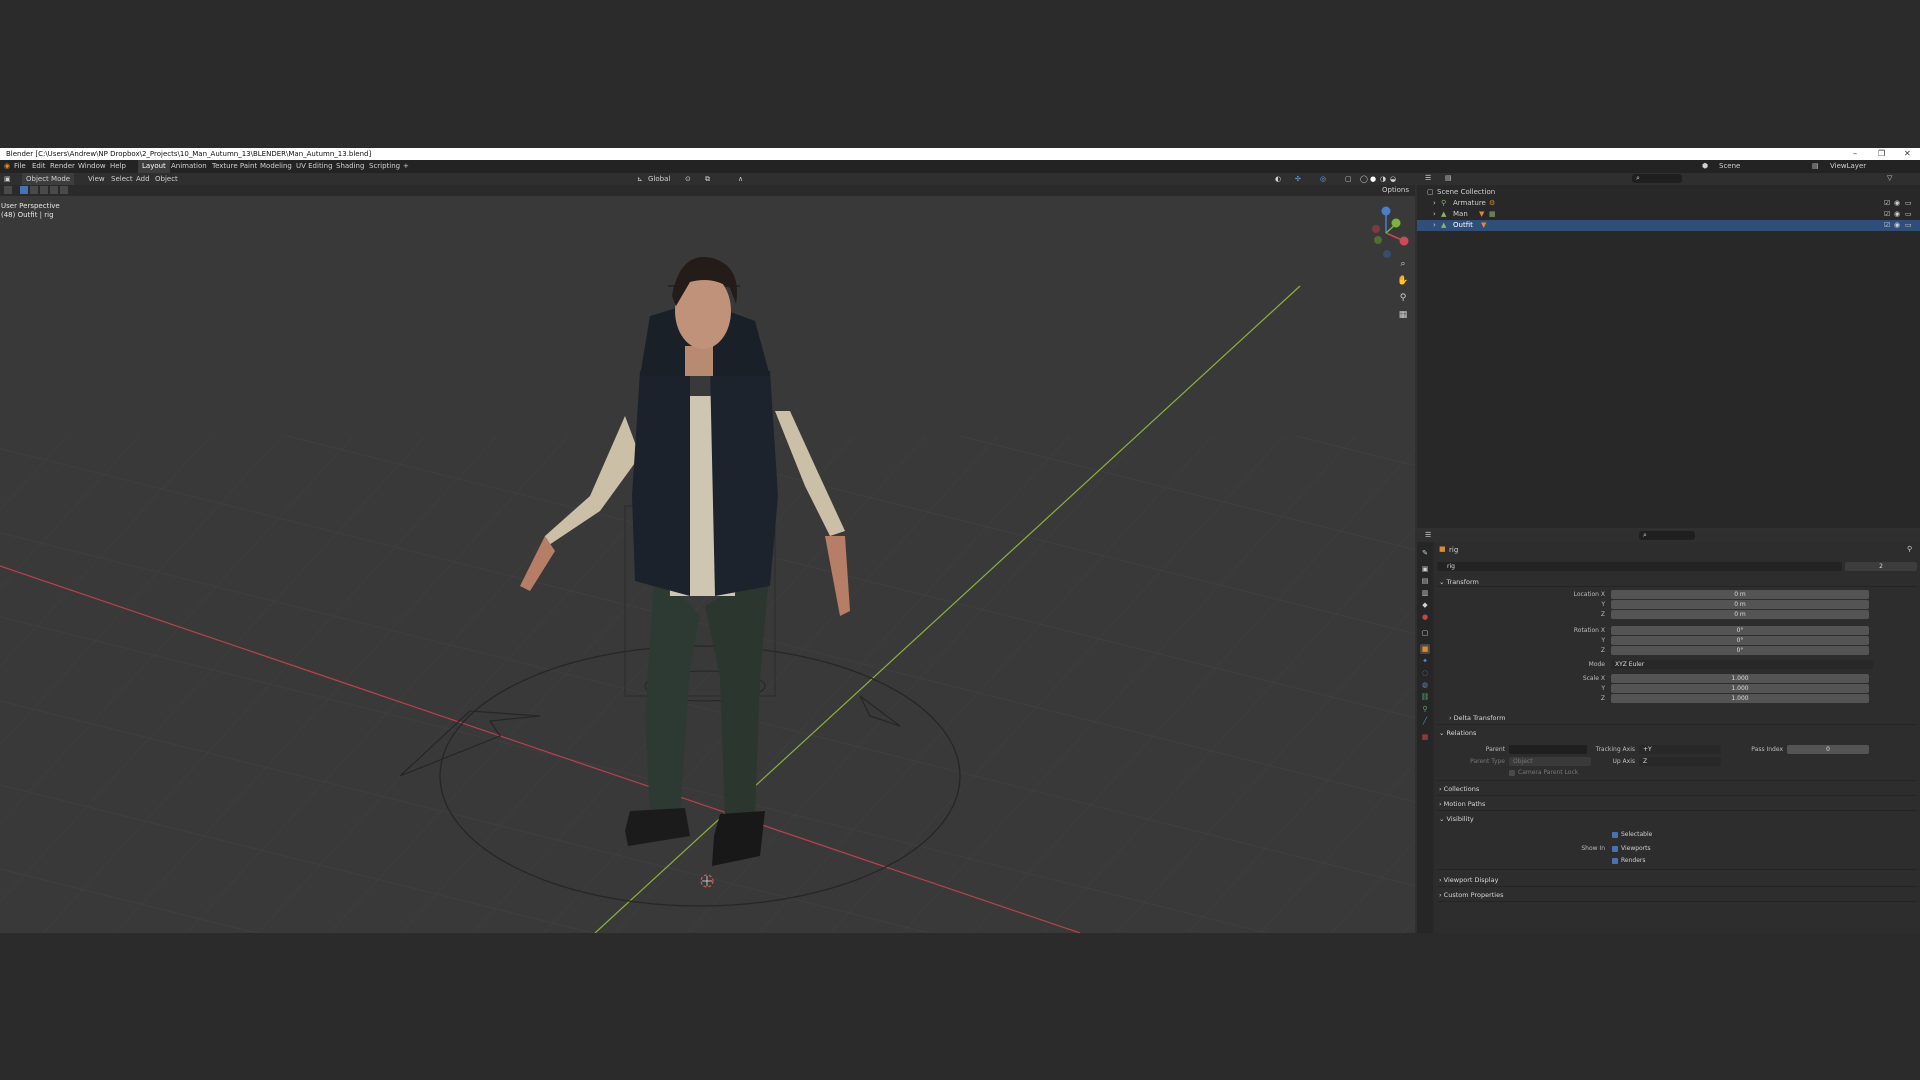 Image resolution: width=1920 pixels, height=1080 pixels. What do you see at coordinates (1425, 661) in the screenshot?
I see `modifier-tab-icon: ✦` at bounding box center [1425, 661].